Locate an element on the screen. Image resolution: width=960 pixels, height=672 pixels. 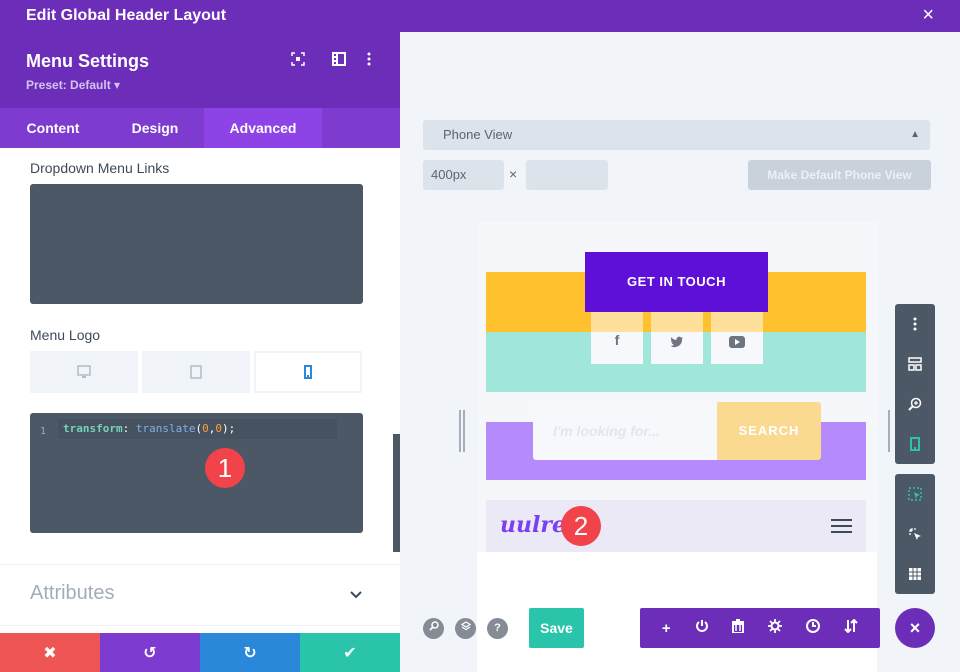
panel-tabs: Content Design Advanced is located at coordinates (200, 128).